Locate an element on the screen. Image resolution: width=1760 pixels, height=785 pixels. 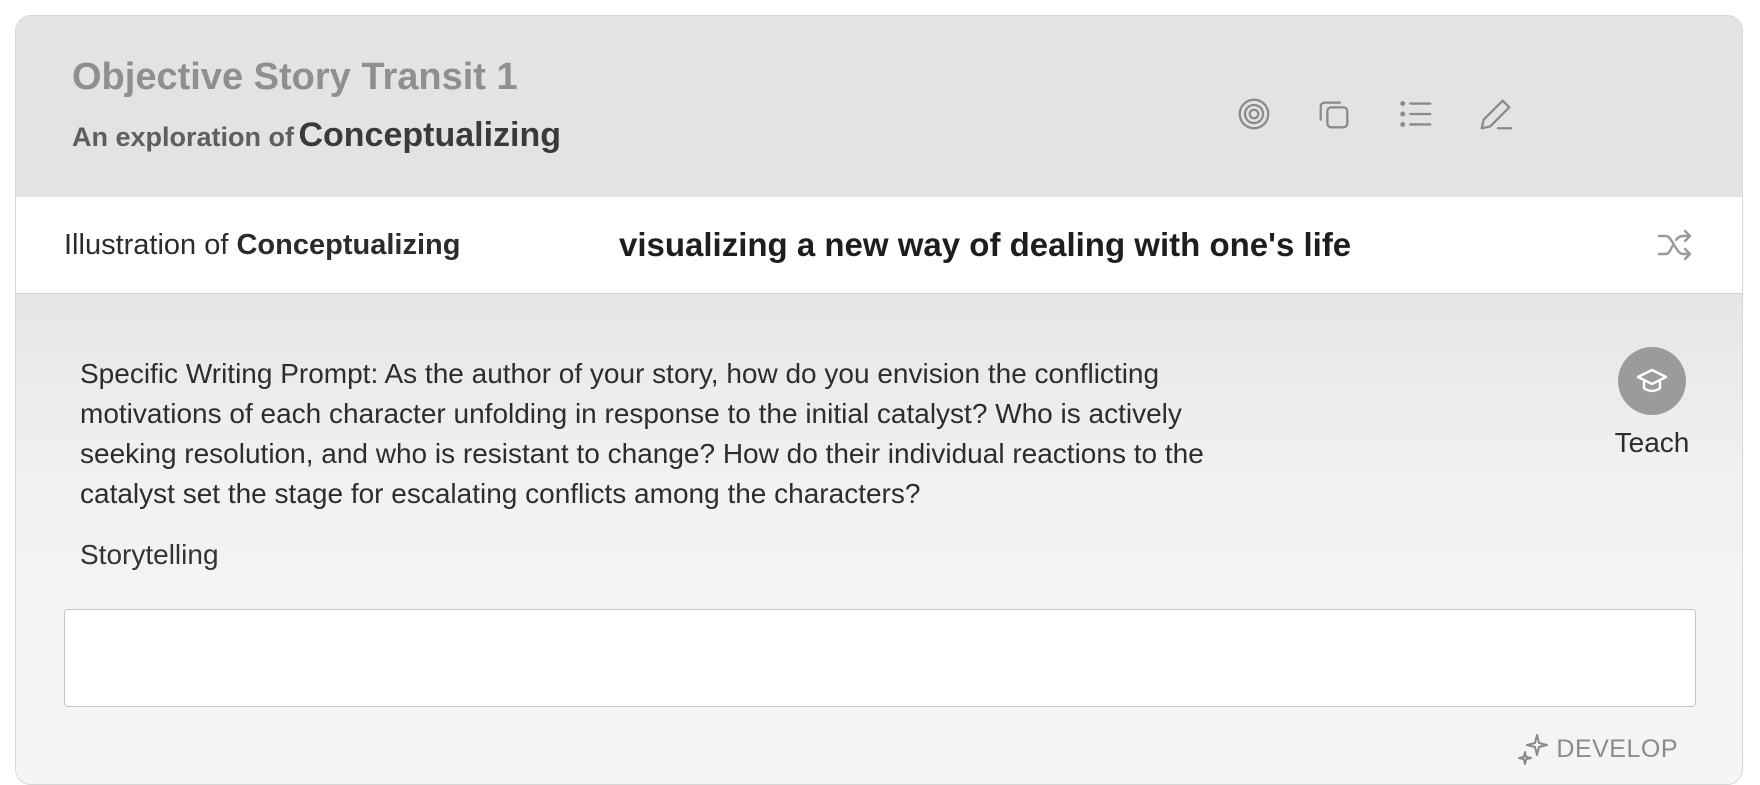
graduation-cap-icon is located at coordinates (1652, 380).